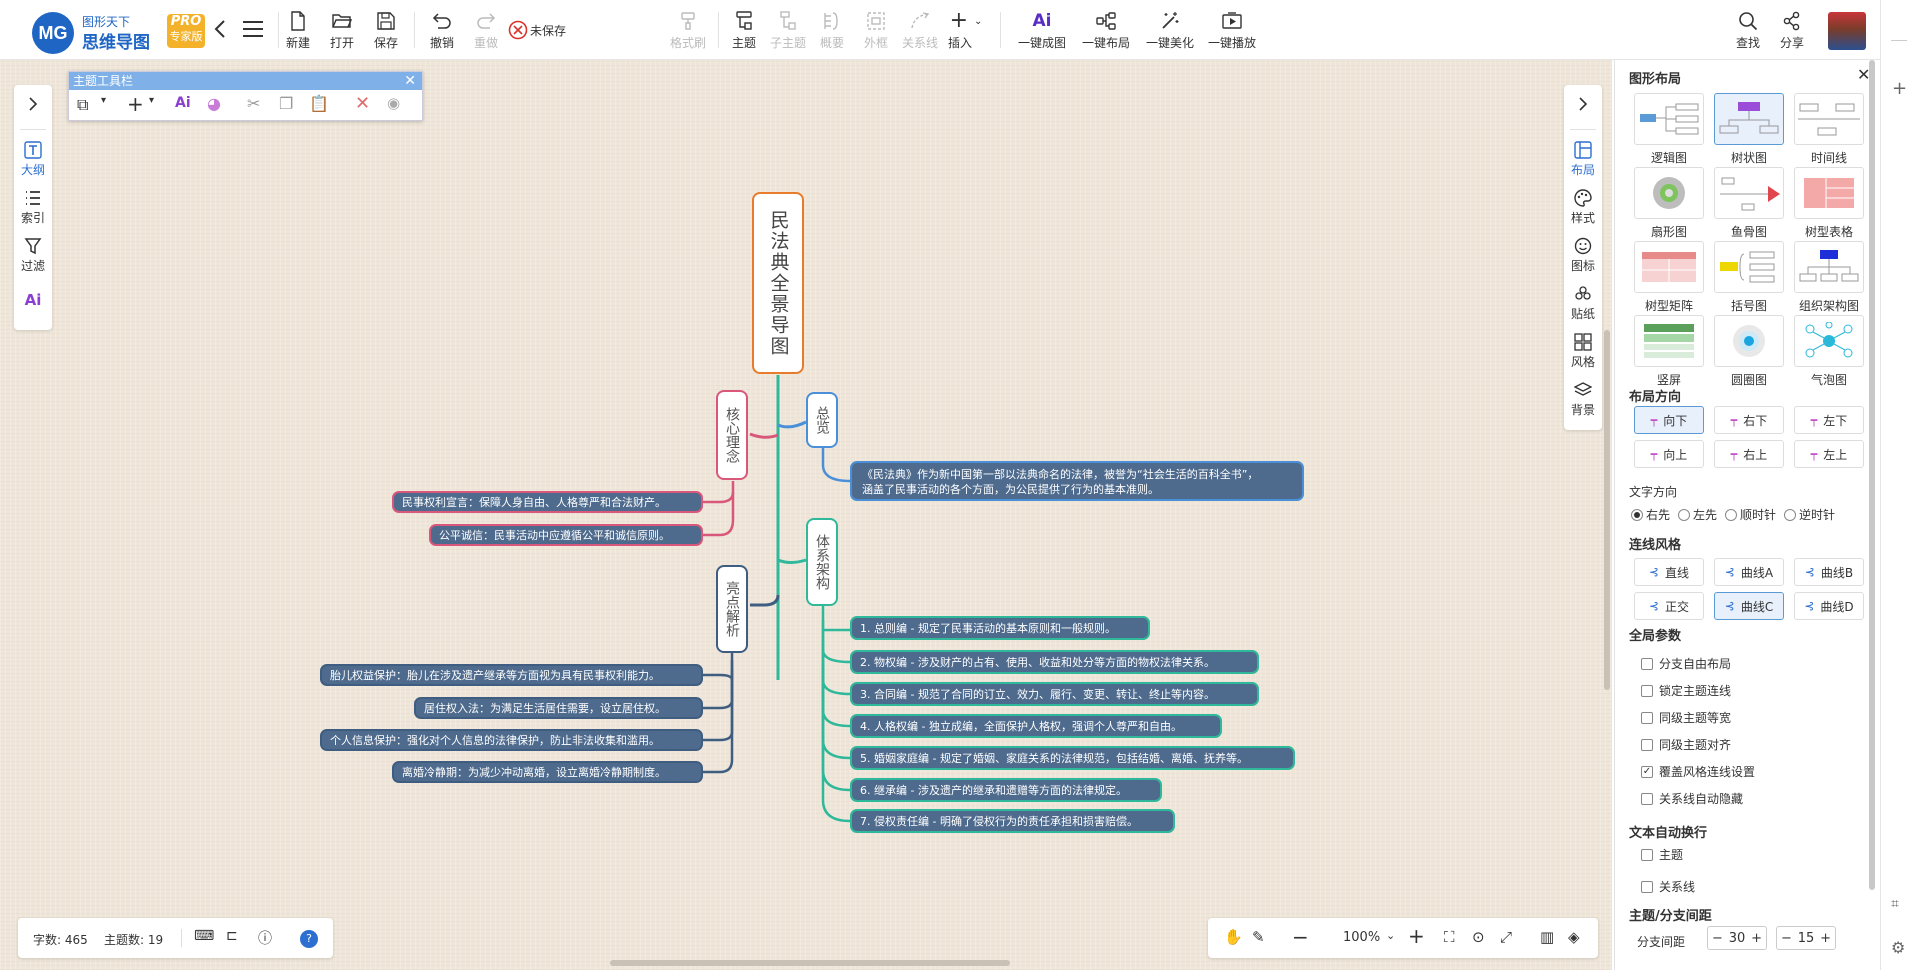 The image size is (1917, 970). I want to click on spacing-stepper-1: −30 +, so click(1737, 938).